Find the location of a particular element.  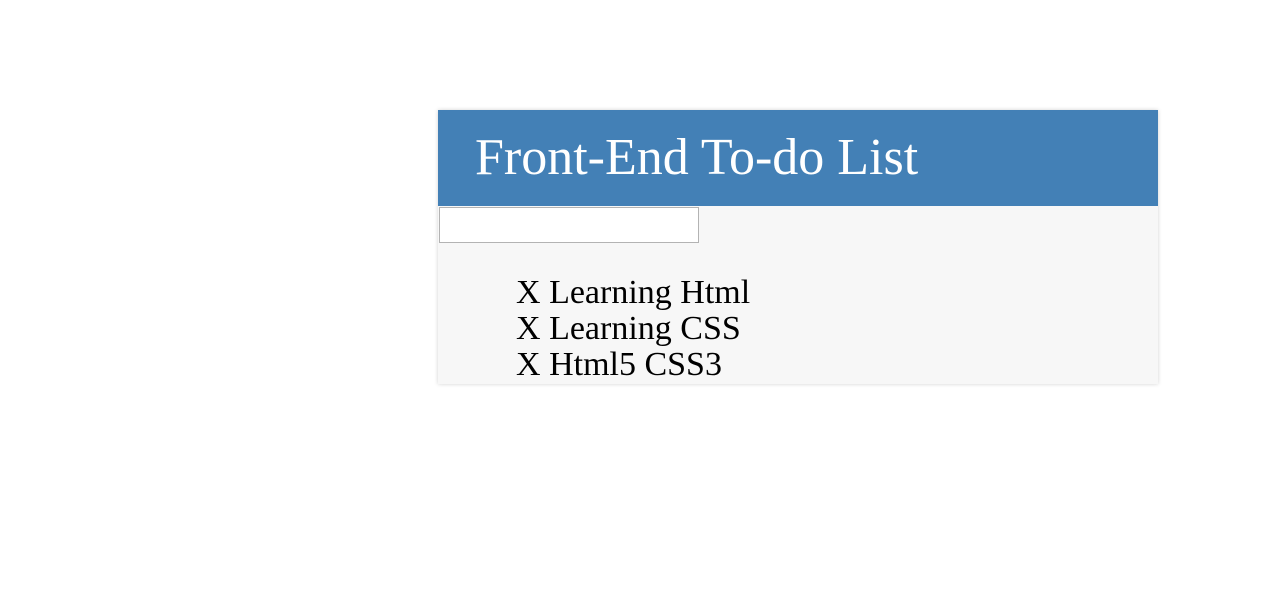

todo-item: X Learning CSS is located at coordinates (633, 329).